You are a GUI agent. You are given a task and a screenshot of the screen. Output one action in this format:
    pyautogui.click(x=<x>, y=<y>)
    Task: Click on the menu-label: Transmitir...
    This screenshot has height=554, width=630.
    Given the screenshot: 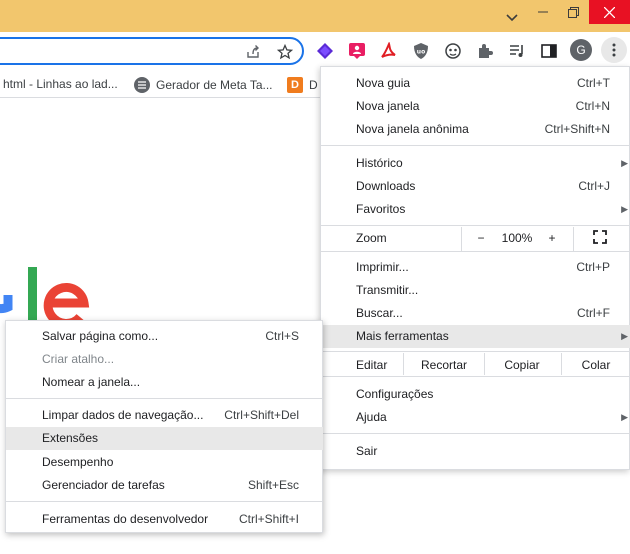 What is the action you would take?
    pyautogui.click(x=387, y=290)
    